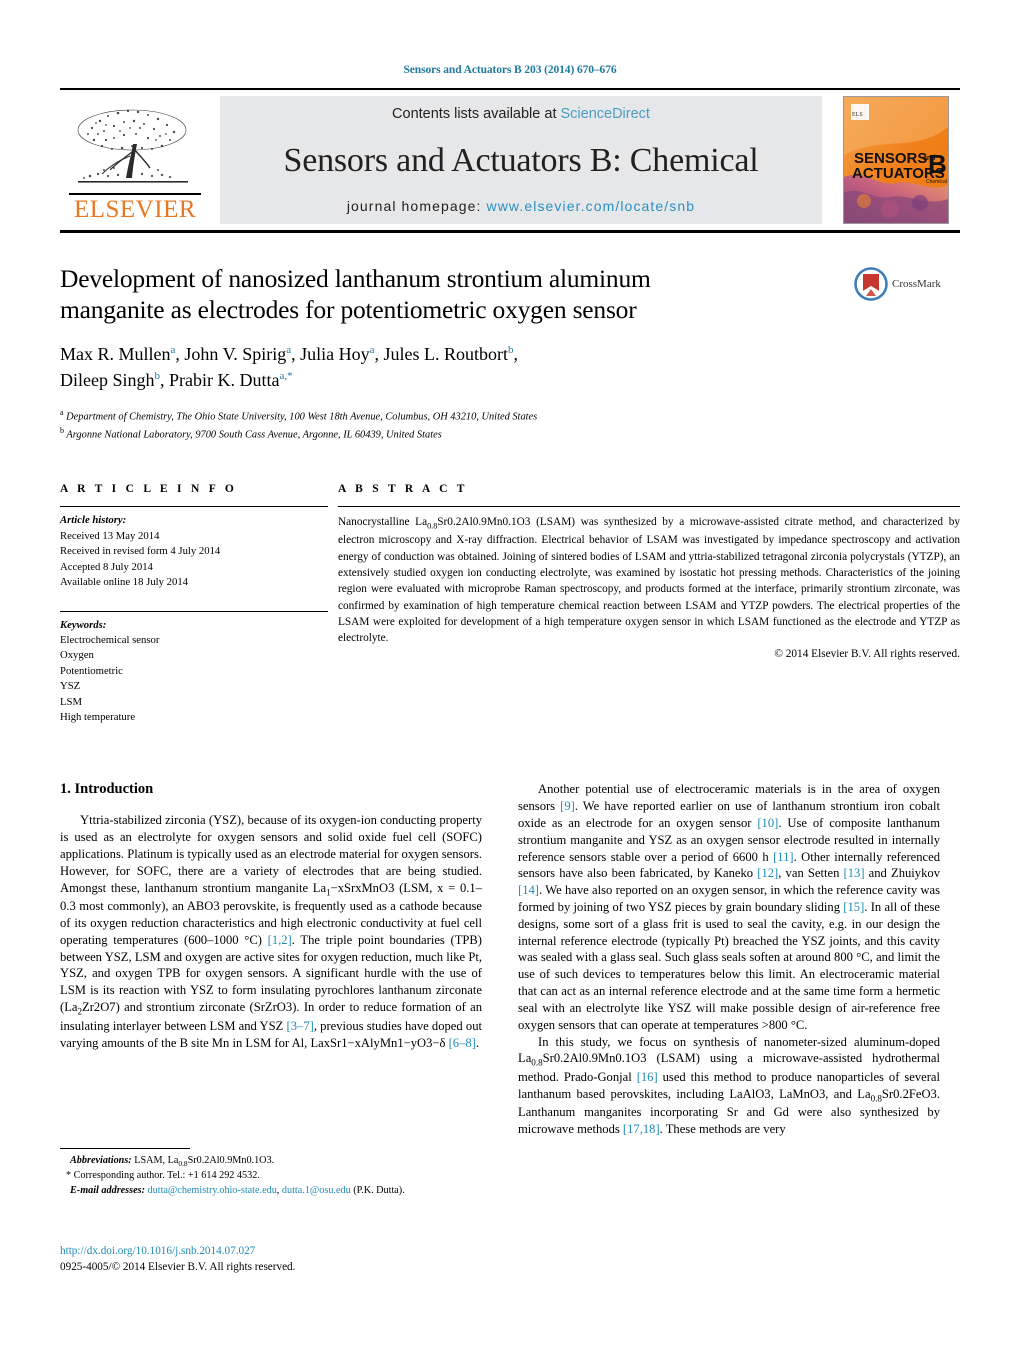 The image size is (1020, 1351). Describe the element at coordinates (300, 1026) in the screenshot. I see `citation-ref: [3–7]` at that location.